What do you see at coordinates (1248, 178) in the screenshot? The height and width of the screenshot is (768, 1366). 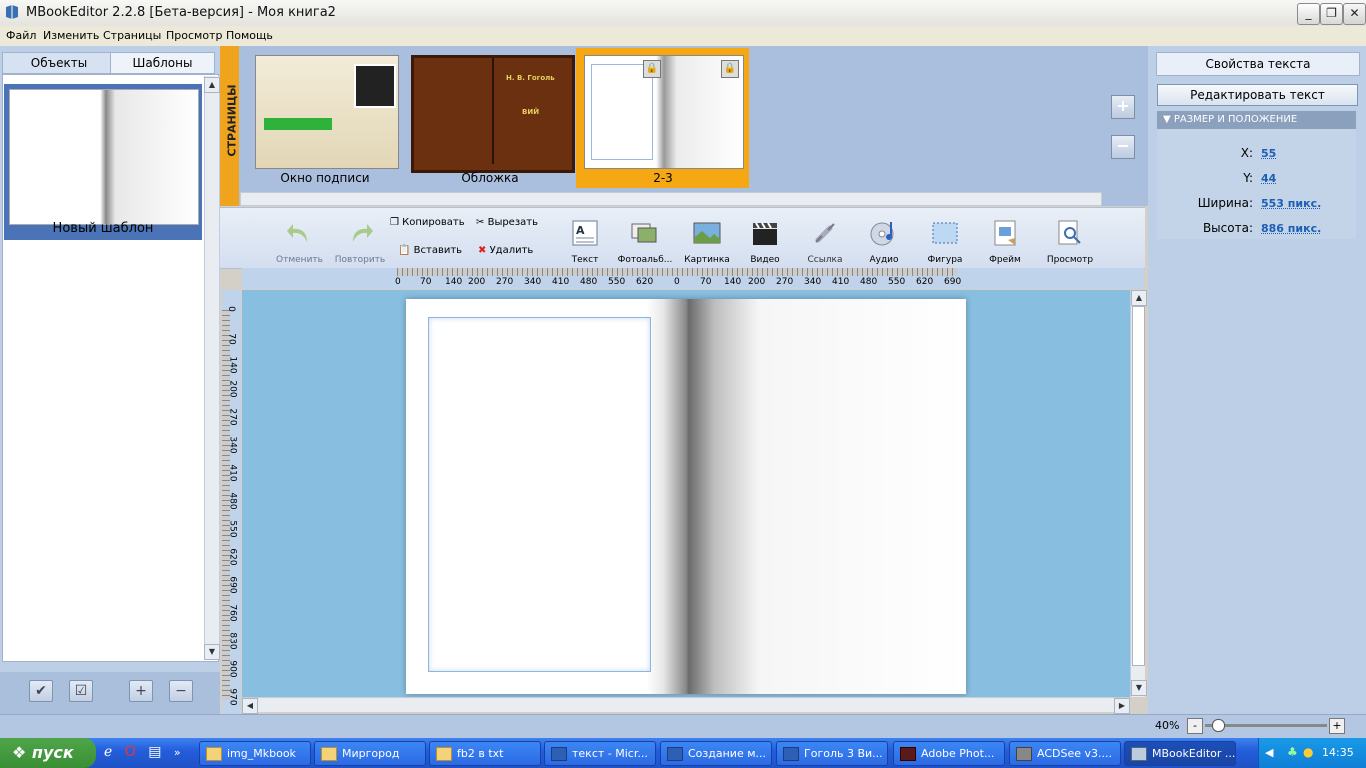 I see `prop-y-label: Y:` at bounding box center [1248, 178].